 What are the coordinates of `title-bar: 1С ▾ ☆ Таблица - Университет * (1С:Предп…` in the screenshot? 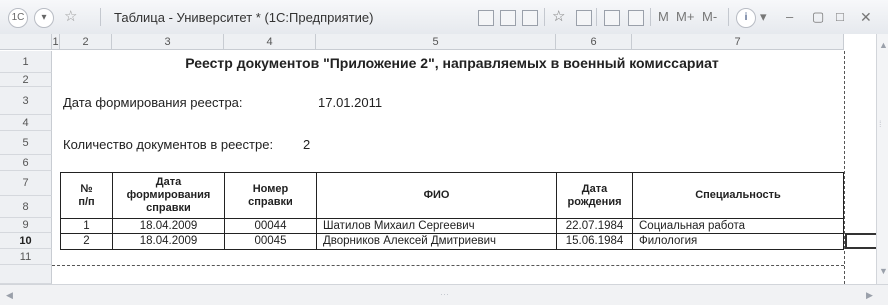 It's located at (444, 17).